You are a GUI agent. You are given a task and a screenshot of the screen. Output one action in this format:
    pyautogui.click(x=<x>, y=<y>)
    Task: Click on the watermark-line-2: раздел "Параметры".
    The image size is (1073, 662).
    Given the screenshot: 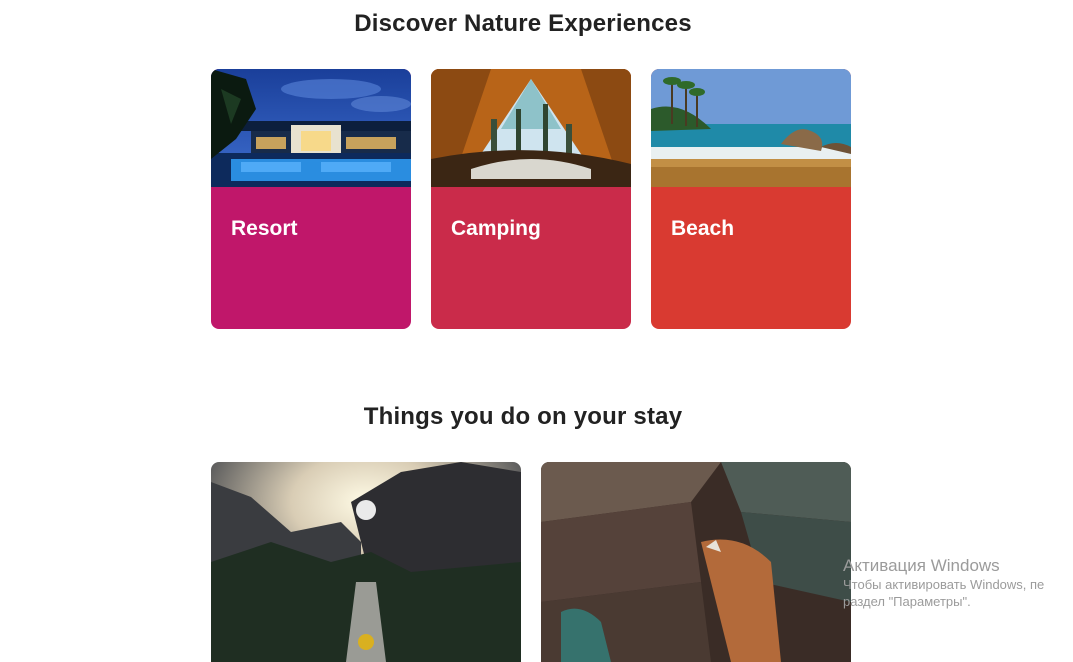 What is the action you would take?
    pyautogui.click(x=907, y=601)
    